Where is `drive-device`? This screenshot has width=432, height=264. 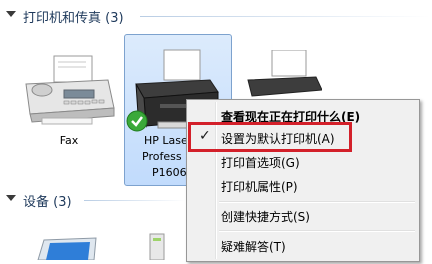
drive-device is located at coordinates (157, 246).